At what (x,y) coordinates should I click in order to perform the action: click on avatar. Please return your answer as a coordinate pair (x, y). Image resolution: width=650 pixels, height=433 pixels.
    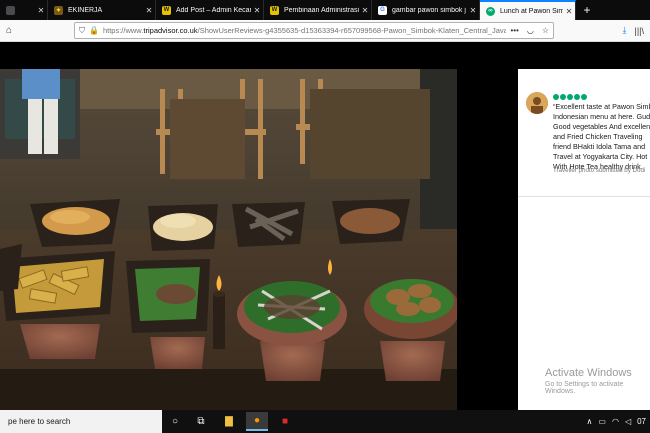
    Looking at the image, I should click on (537, 103).